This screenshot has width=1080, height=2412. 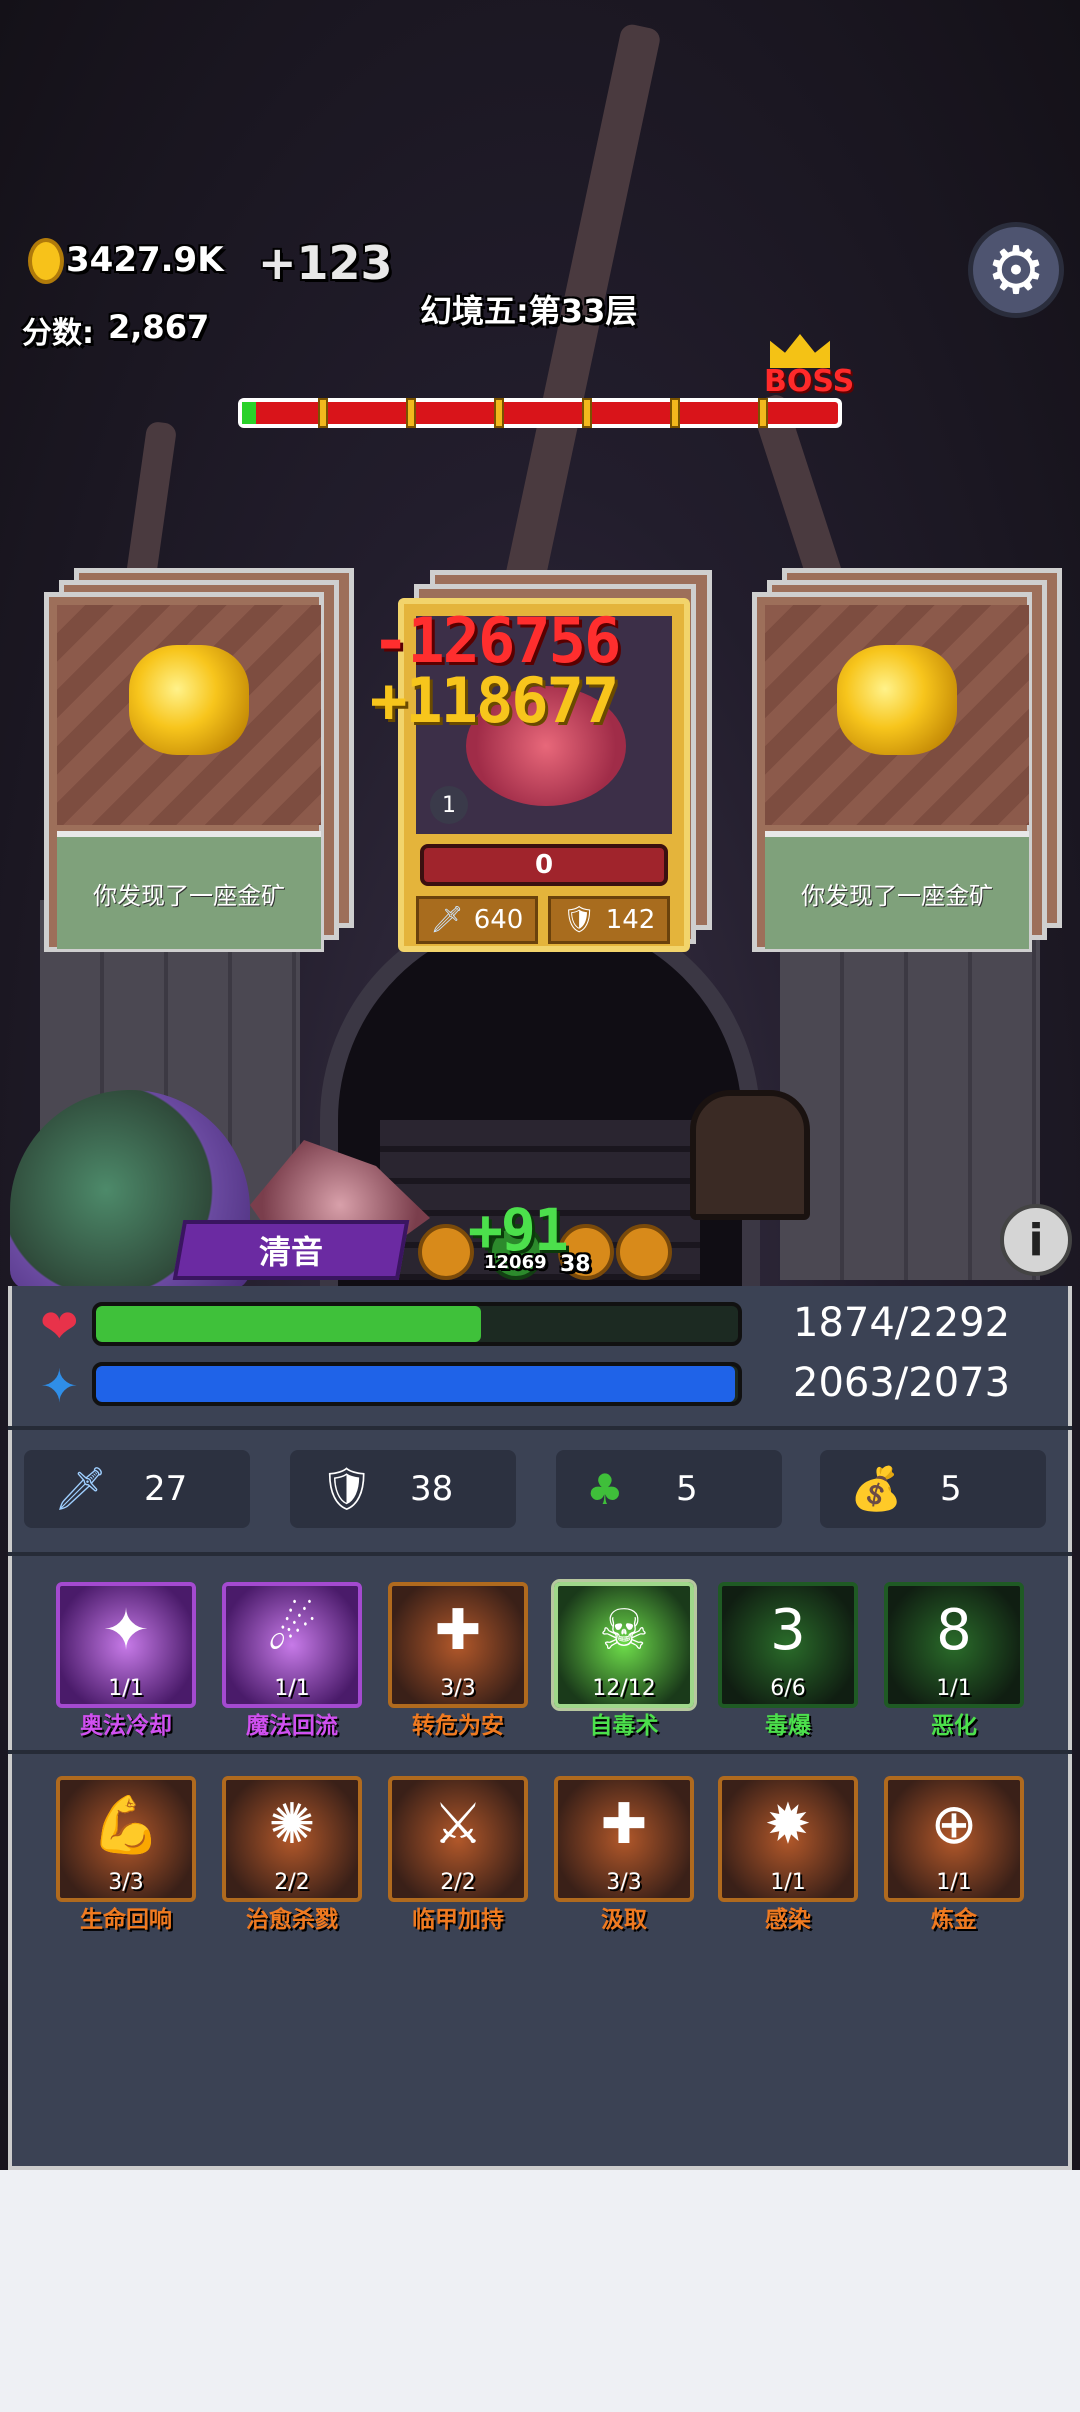 What do you see at coordinates (458, 1882) in the screenshot?
I see `skill-count: 2/2` at bounding box center [458, 1882].